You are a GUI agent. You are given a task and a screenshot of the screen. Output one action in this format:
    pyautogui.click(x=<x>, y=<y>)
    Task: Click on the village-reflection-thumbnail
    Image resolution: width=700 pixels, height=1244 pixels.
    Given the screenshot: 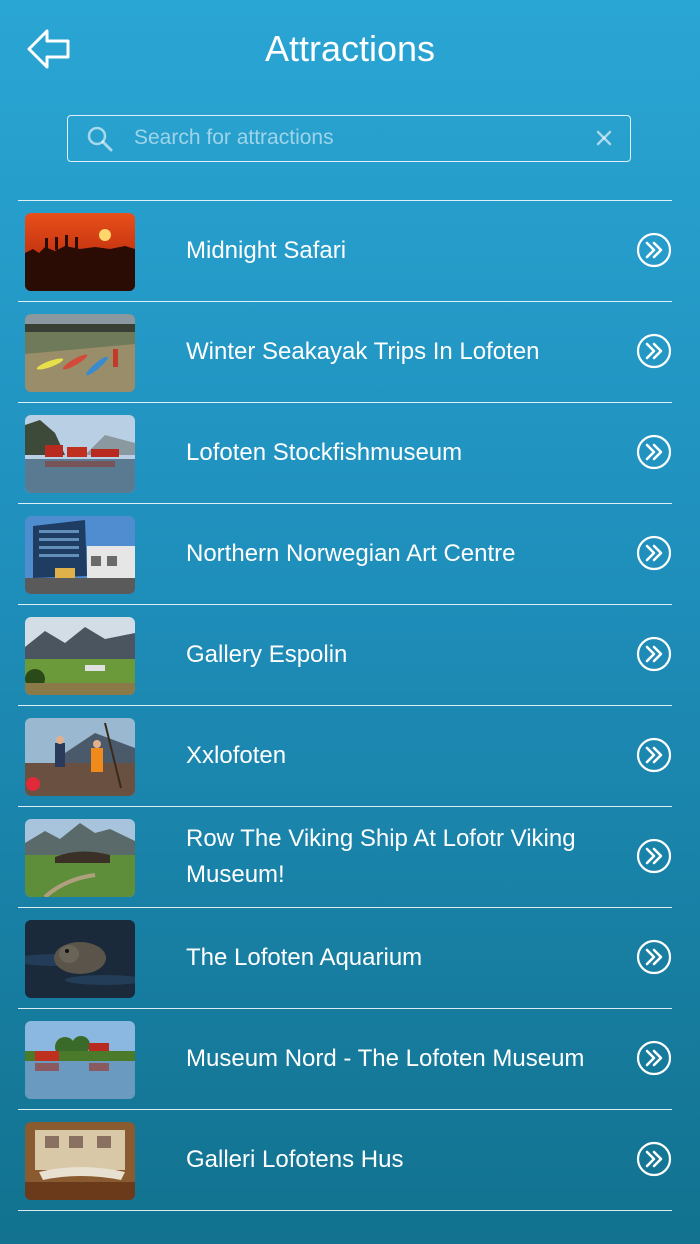 What is the action you would take?
    pyautogui.click(x=80, y=1060)
    